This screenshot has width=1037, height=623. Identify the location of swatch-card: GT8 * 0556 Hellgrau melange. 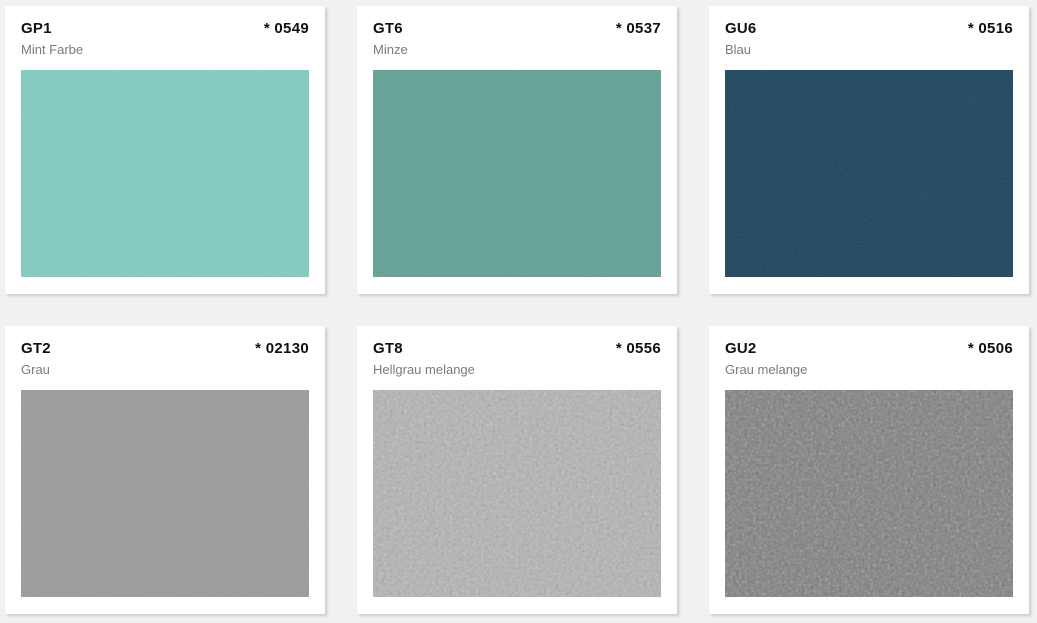
(517, 470).